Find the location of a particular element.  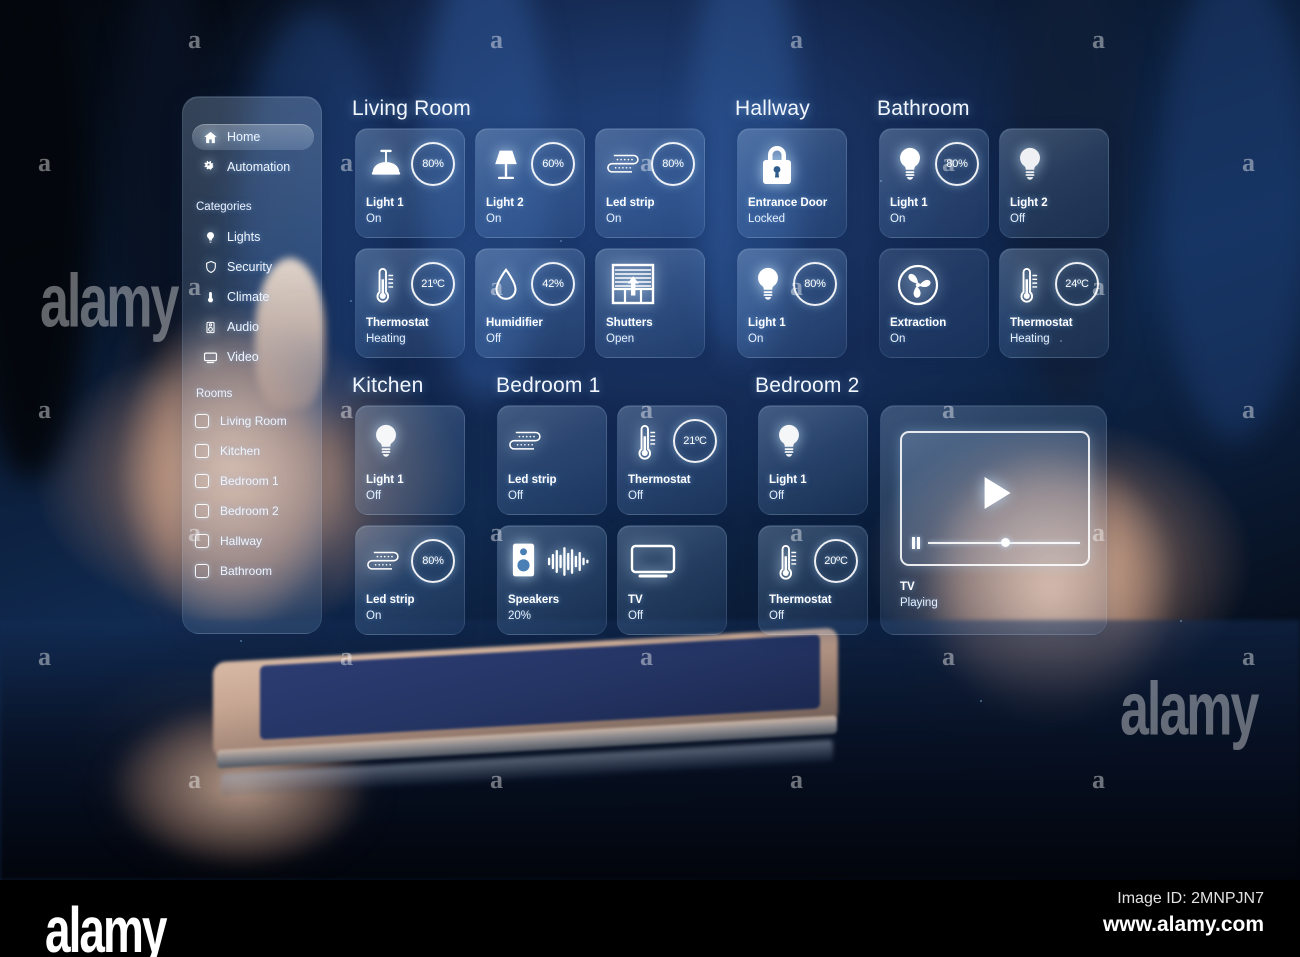

sidebar-item-label: Home is located at coordinates (244, 137).